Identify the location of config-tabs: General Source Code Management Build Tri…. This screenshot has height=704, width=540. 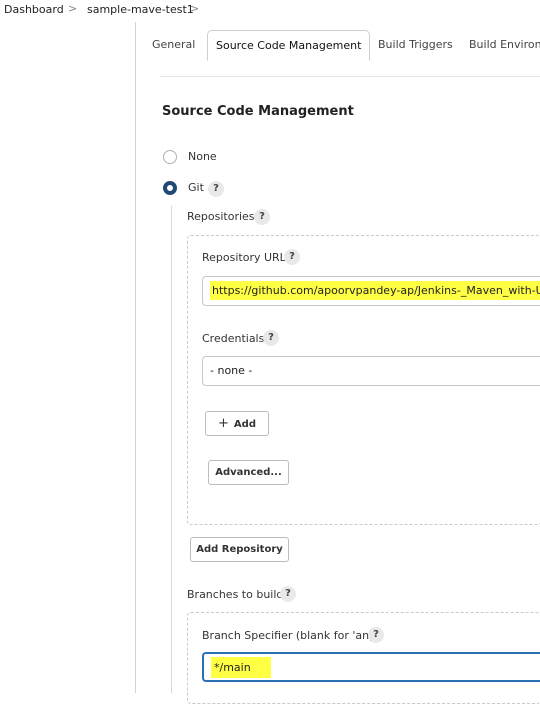
(338, 41).